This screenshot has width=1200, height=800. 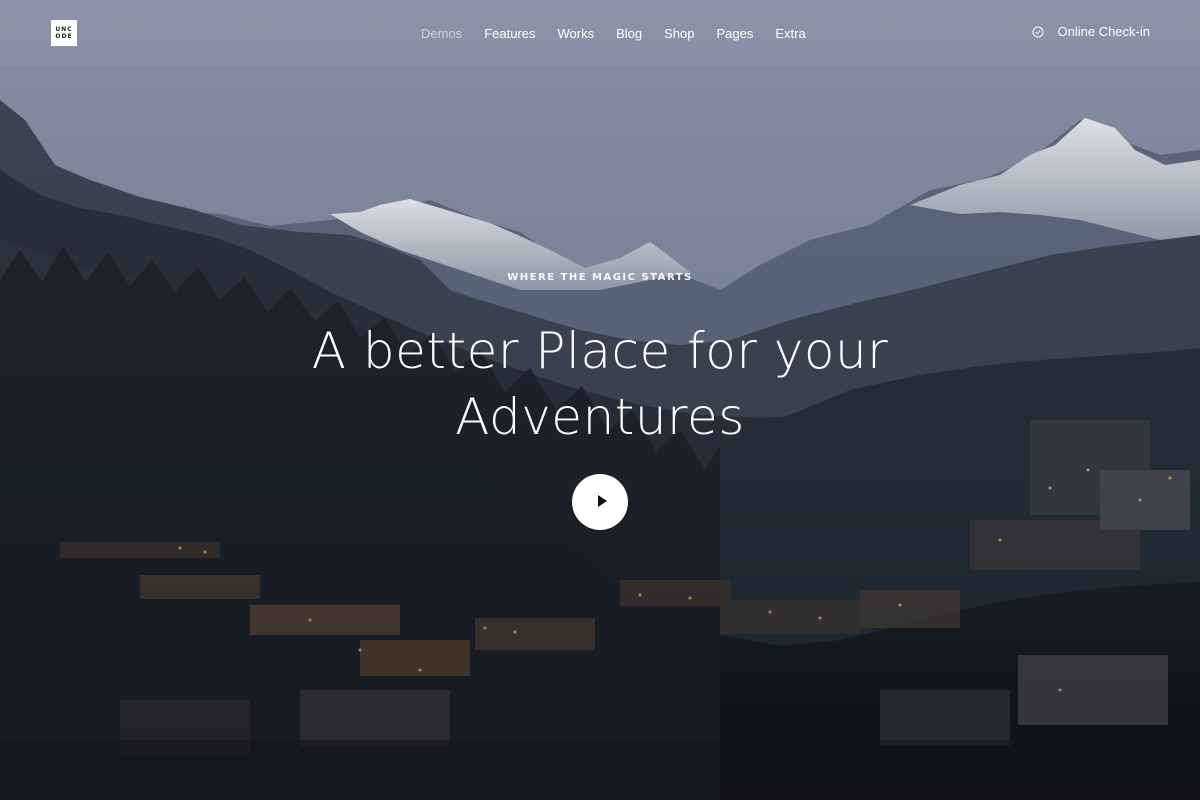 What do you see at coordinates (1038, 32) in the screenshot?
I see `check-circle-icon` at bounding box center [1038, 32].